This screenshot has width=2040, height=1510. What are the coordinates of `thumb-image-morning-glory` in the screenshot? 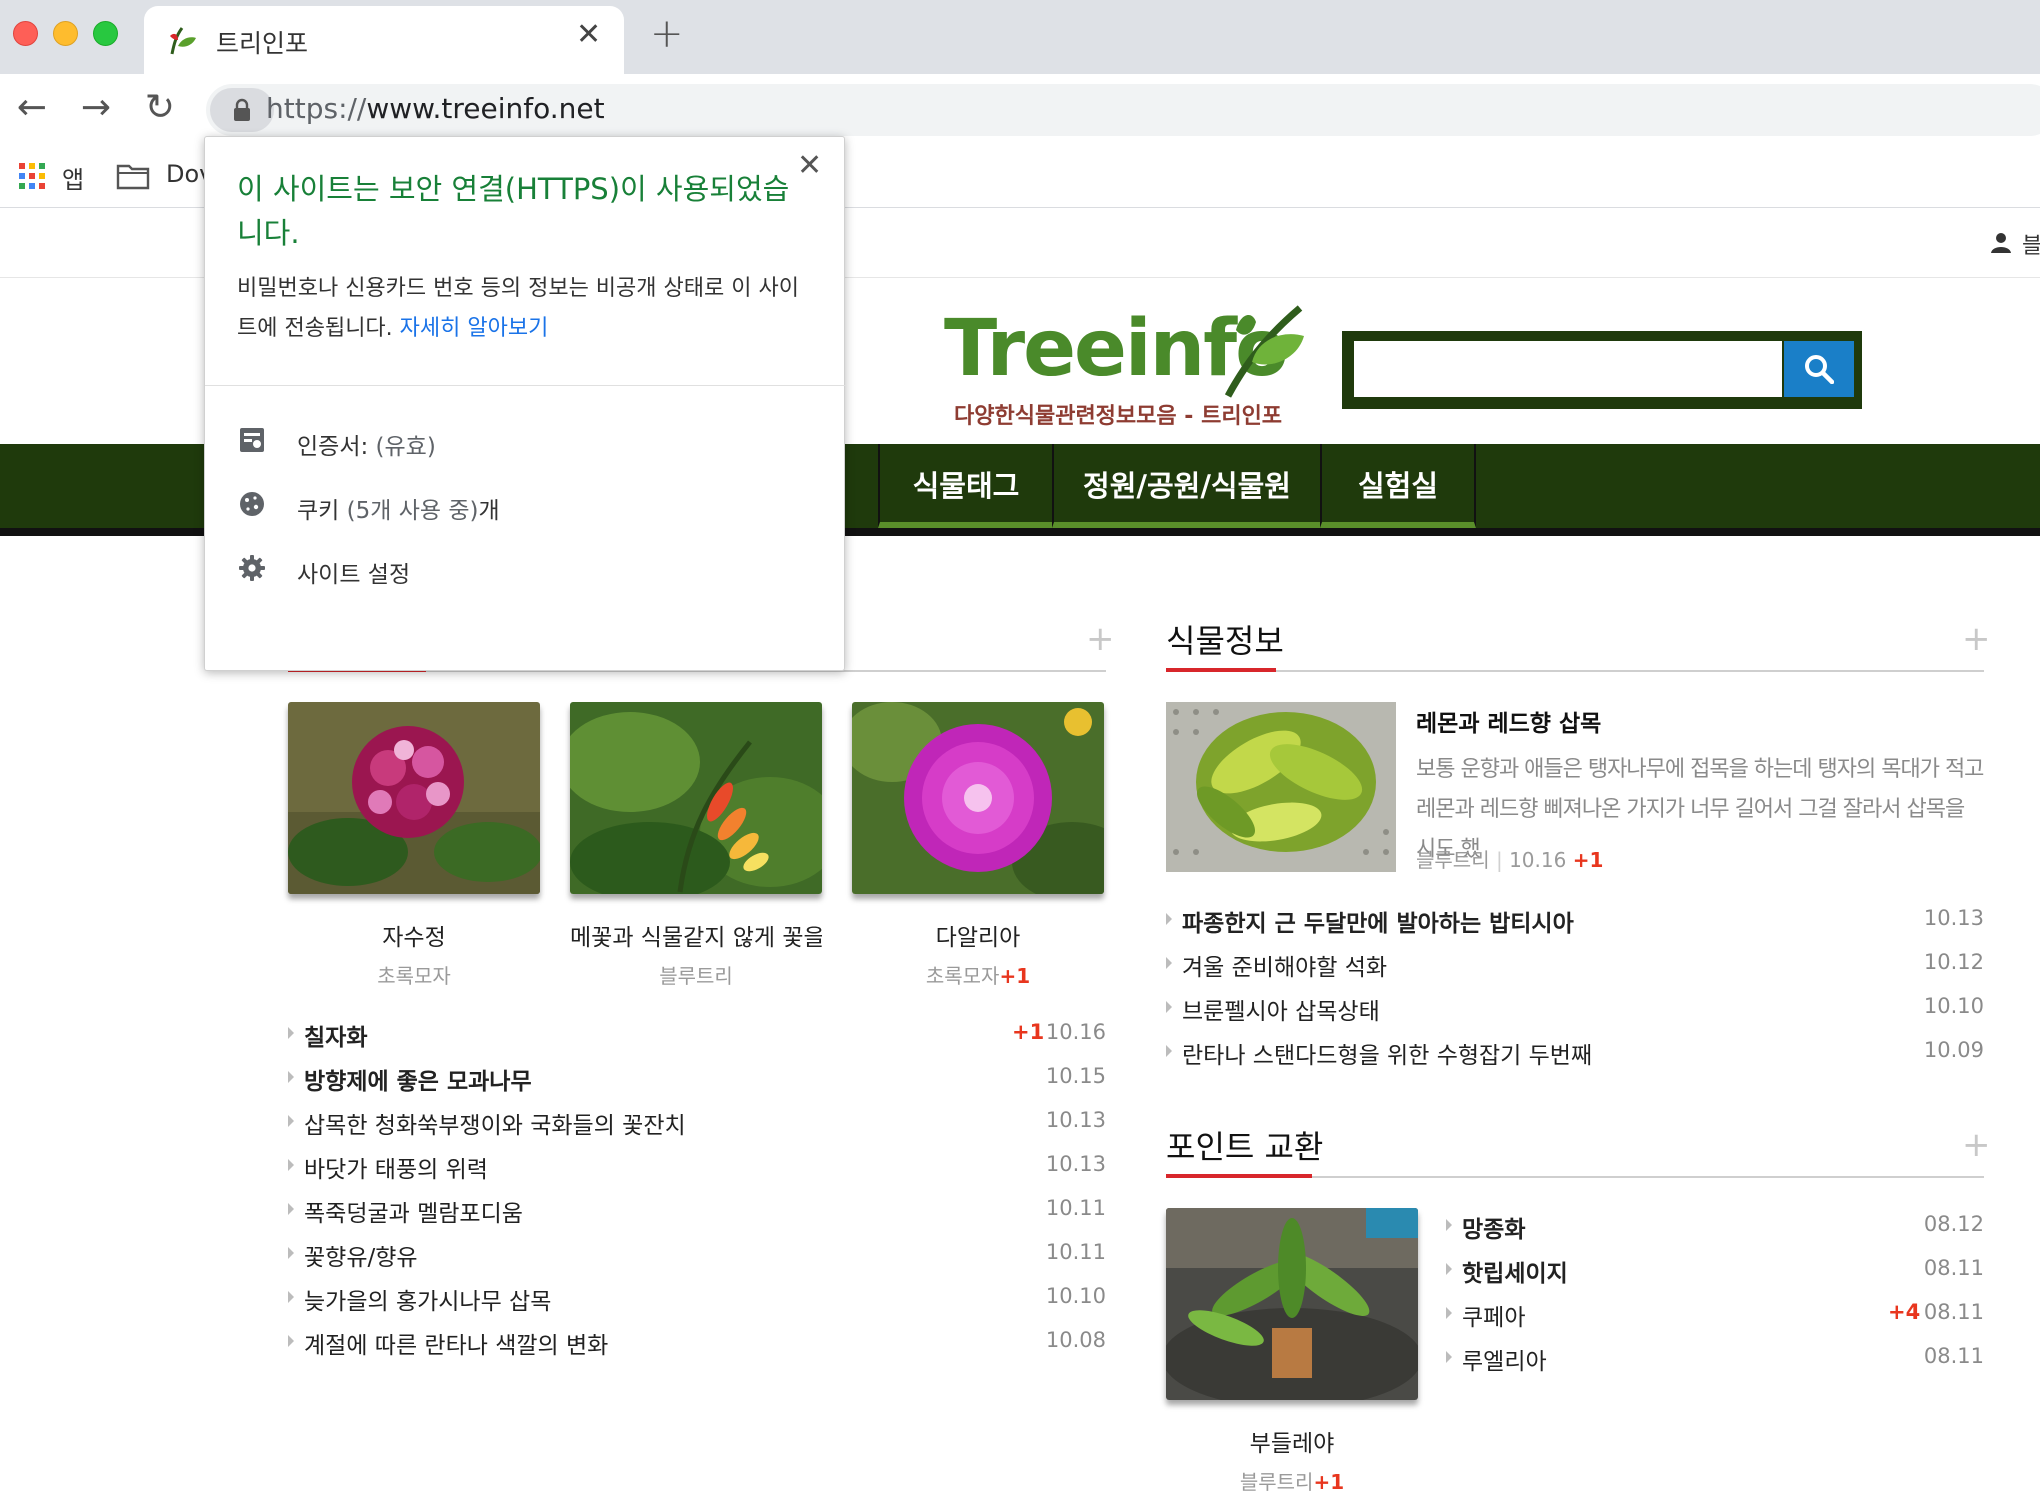 It's located at (696, 798).